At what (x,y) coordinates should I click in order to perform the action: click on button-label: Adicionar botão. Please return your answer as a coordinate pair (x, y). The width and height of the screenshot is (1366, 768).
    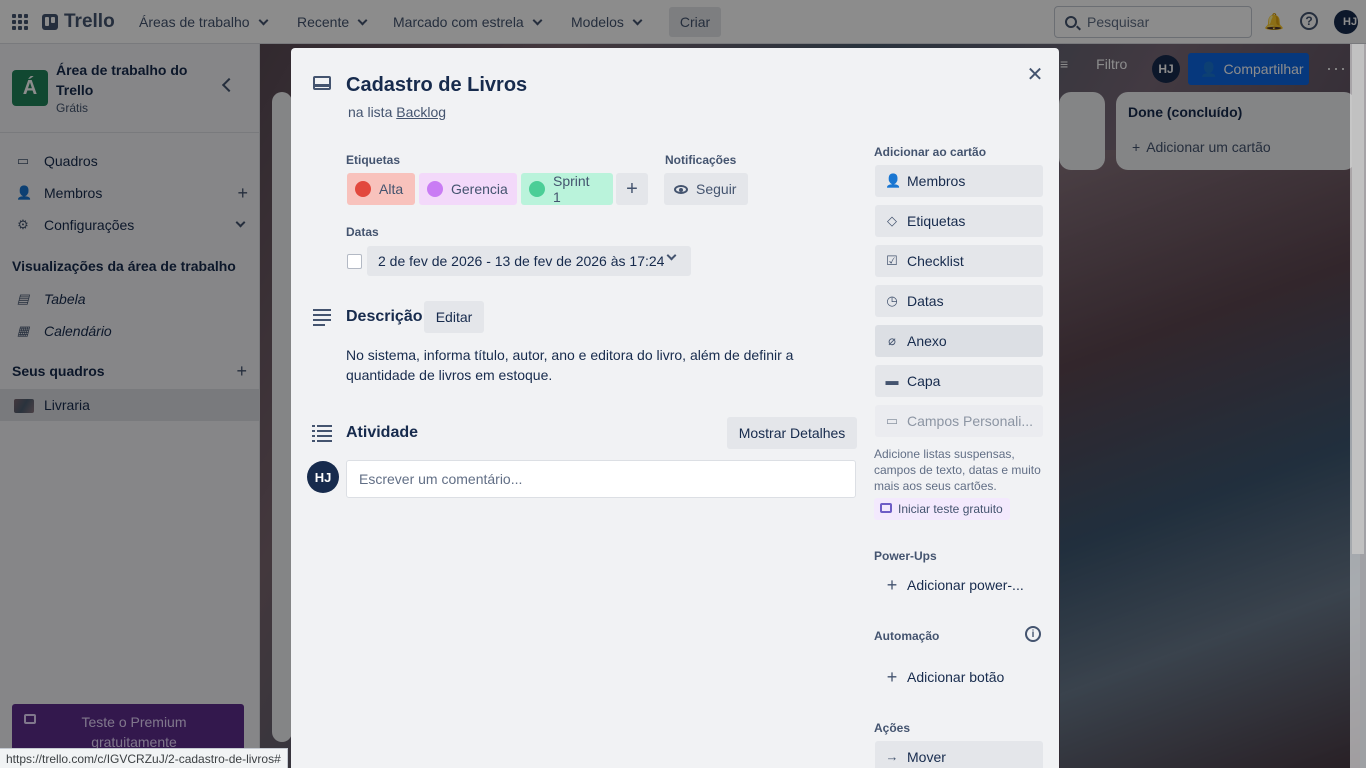
    Looking at the image, I should click on (956, 677).